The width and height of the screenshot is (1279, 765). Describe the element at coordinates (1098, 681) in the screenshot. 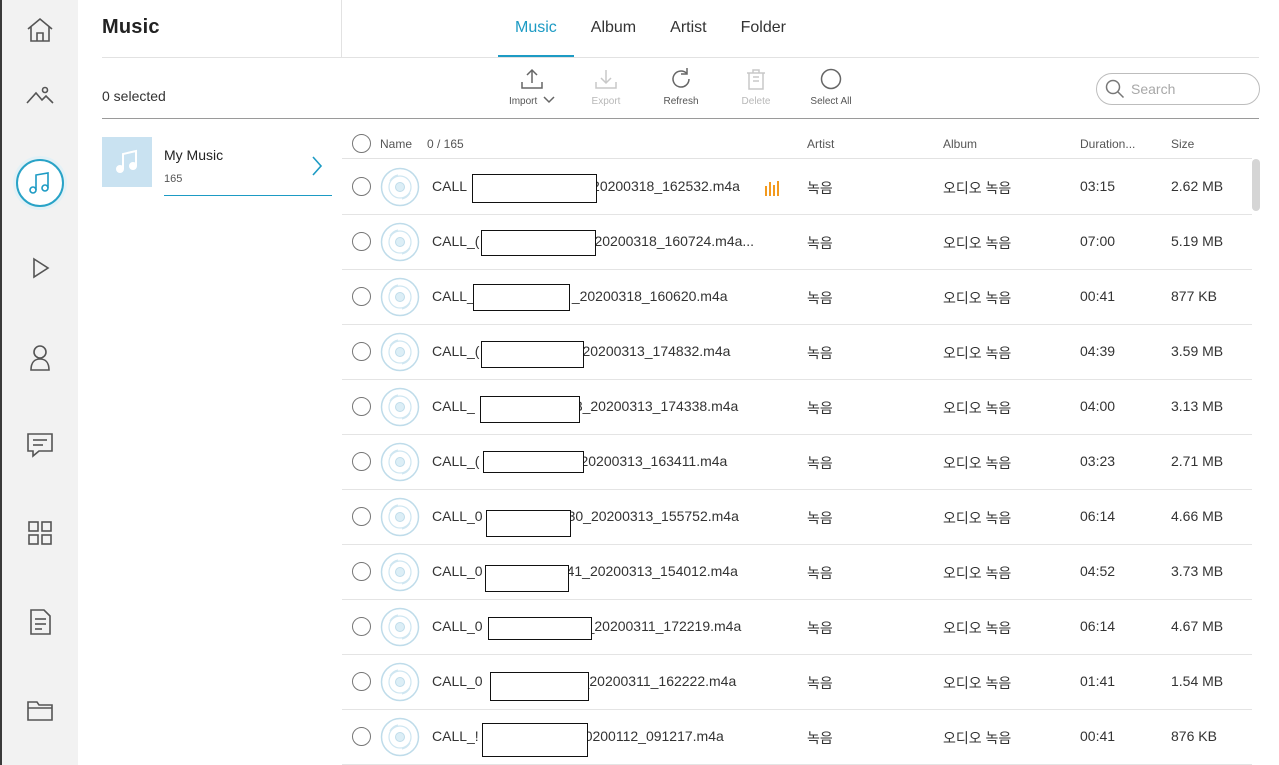

I see `track-duration: 01:41` at that location.